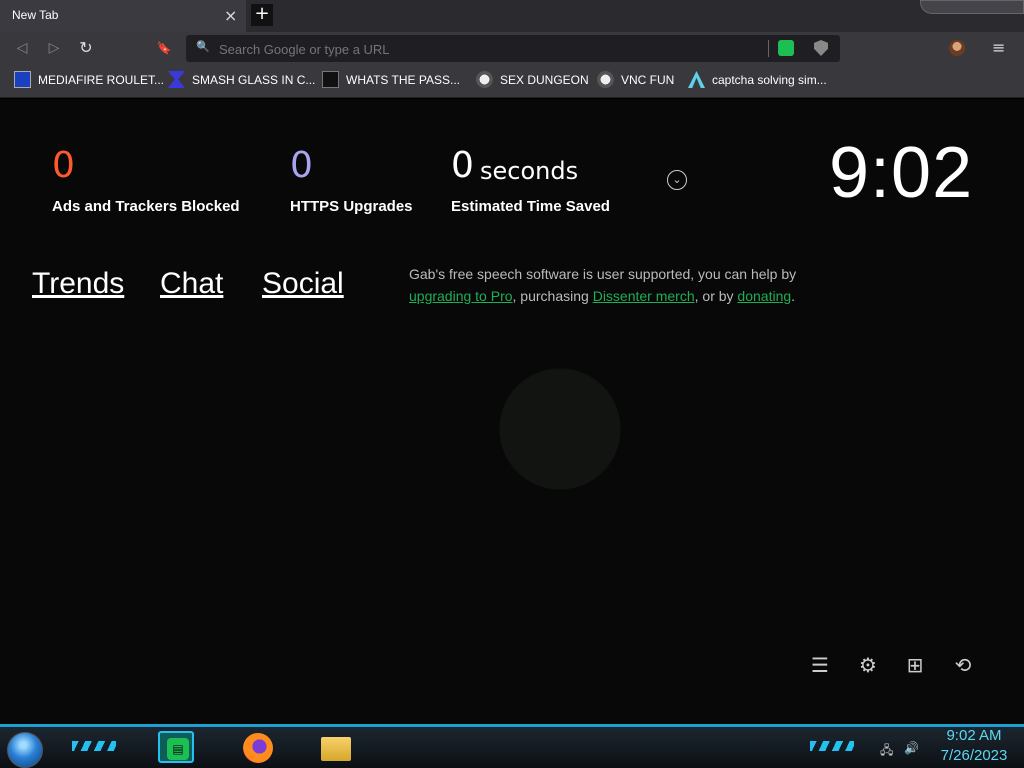 This screenshot has height=768, width=1024. Describe the element at coordinates (22, 48) in the screenshot. I see `back-button: ◁` at that location.